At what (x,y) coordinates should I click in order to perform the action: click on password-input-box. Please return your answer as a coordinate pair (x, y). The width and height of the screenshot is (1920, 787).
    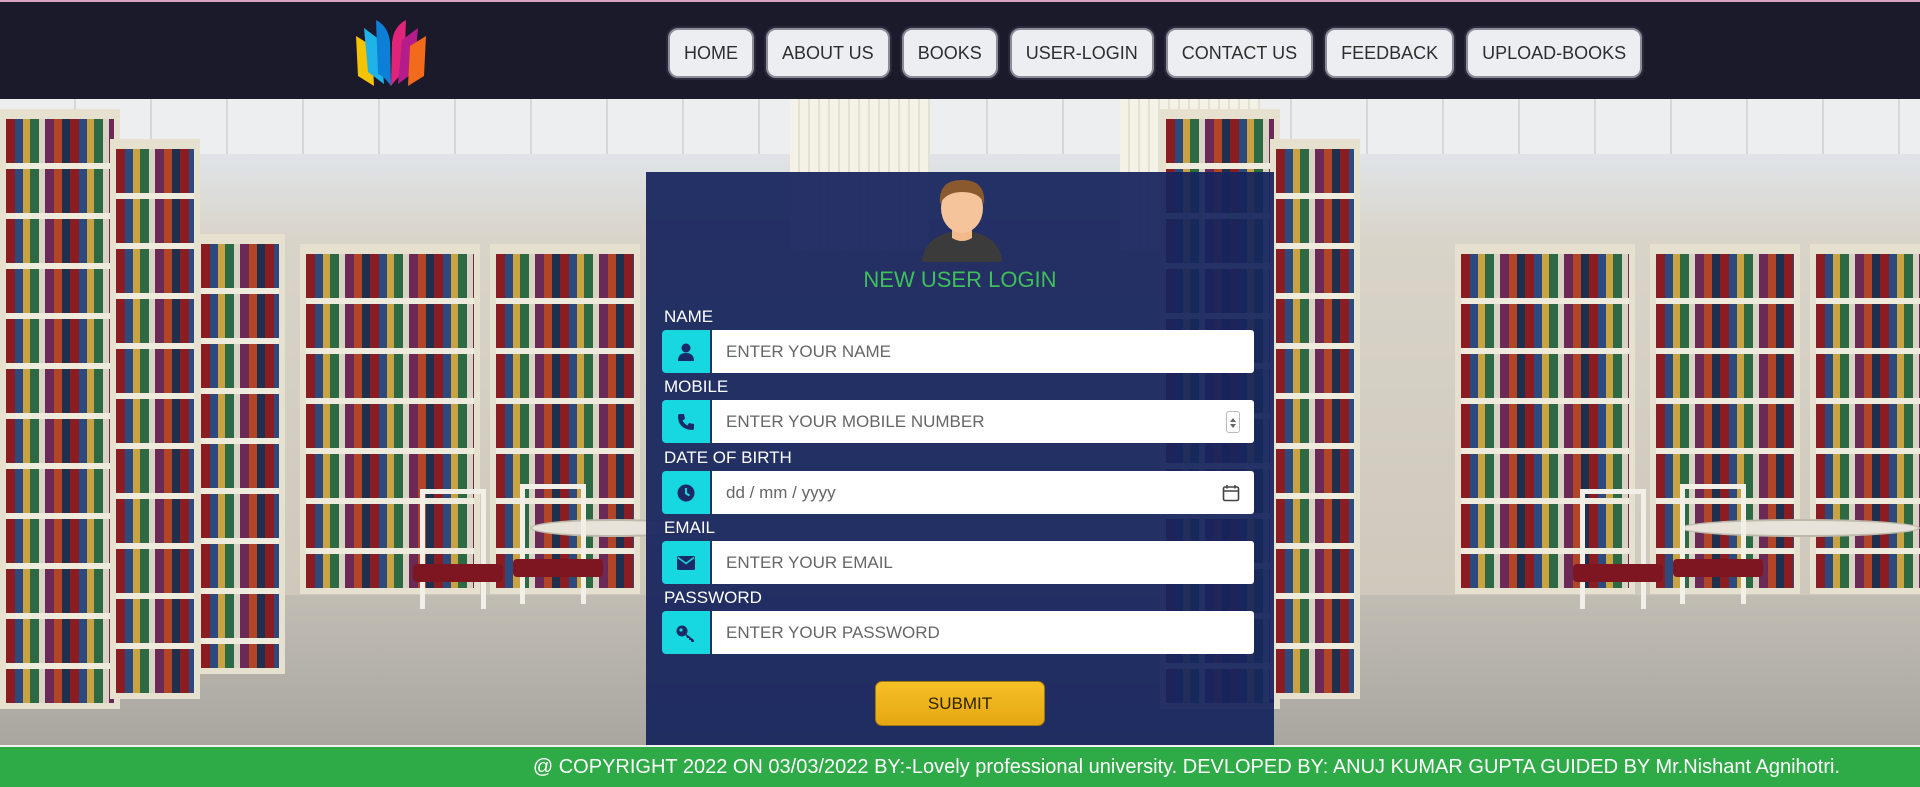
    Looking at the image, I should click on (983, 632).